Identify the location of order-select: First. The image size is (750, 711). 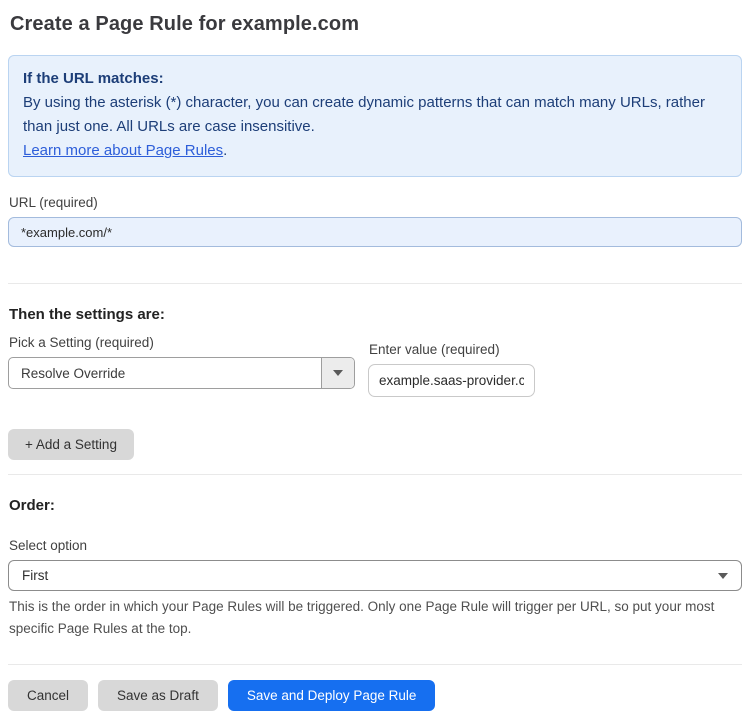
(375, 575).